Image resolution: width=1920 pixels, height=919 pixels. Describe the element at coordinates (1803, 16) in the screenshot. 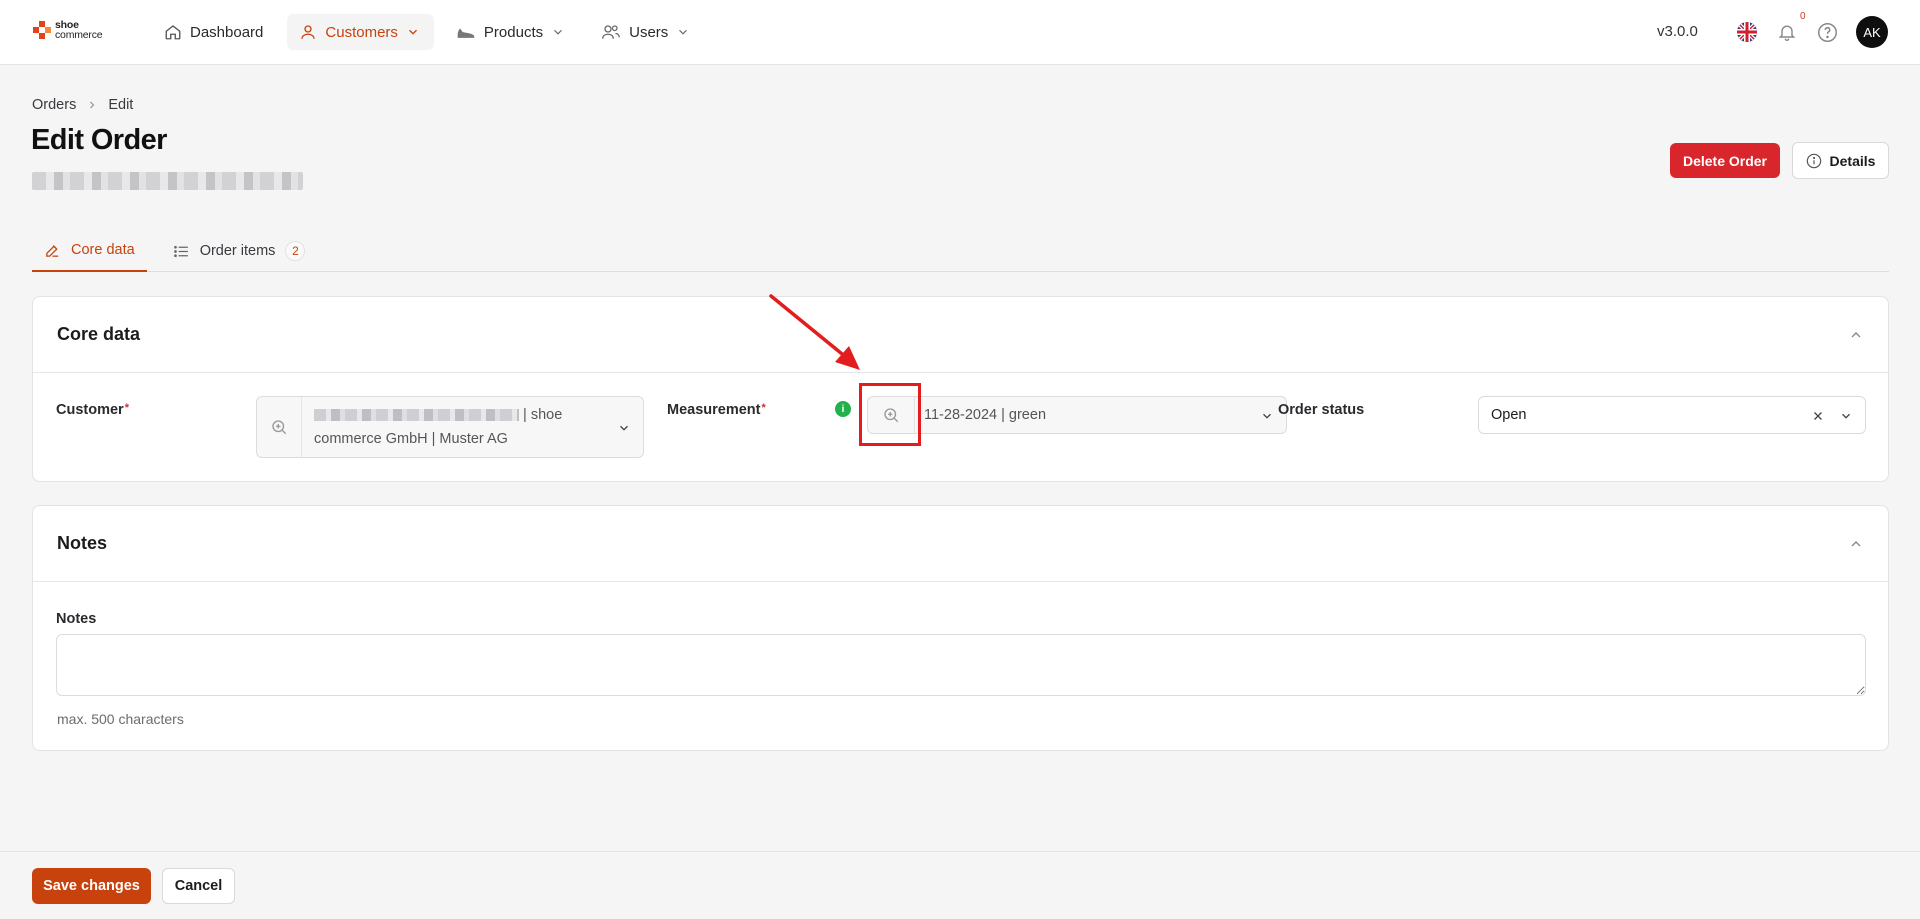

I see `notification-count: 0` at that location.